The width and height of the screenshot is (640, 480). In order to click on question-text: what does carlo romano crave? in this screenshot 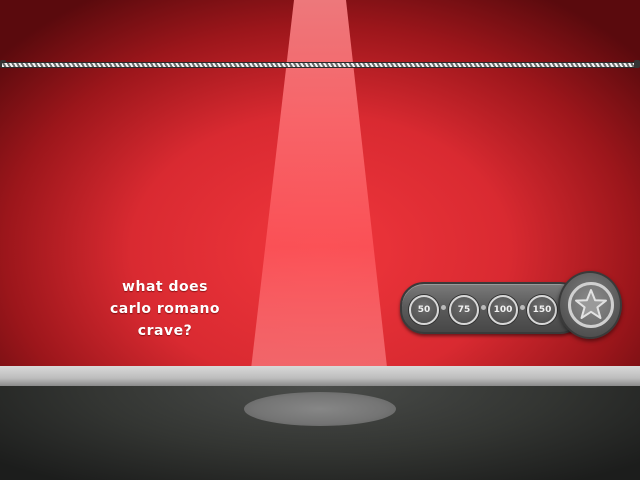, I will do `click(165, 309)`.